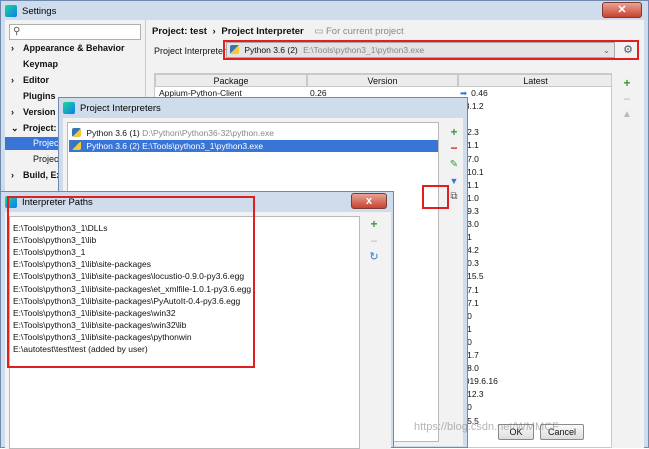 The width and height of the screenshot is (649, 449). Describe the element at coordinates (486, 427) in the screenshot. I see `watermark: https://blog.csdn.net/WMMCF` at that location.